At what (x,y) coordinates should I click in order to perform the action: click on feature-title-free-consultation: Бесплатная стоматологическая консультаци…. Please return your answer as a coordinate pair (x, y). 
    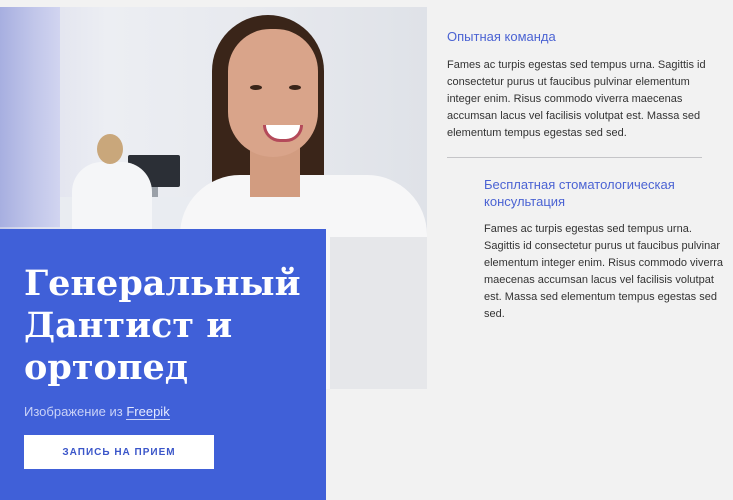
    Looking at the image, I should click on (579, 193).